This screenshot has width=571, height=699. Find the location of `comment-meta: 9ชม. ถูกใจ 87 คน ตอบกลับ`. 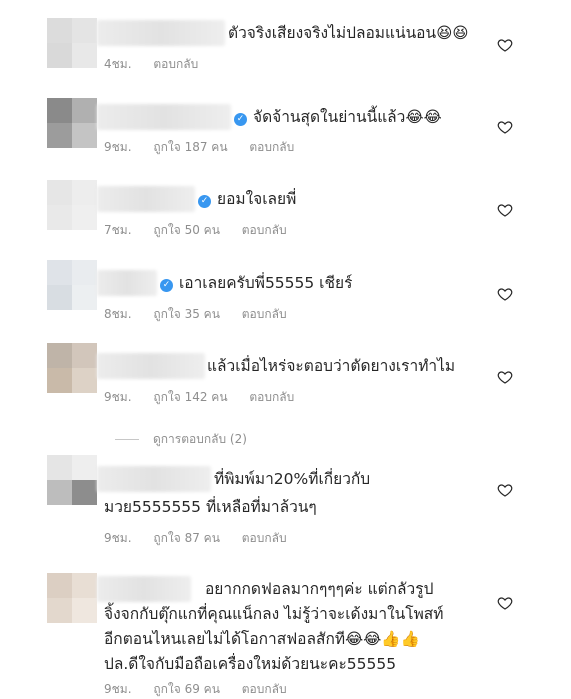

comment-meta: 9ชม. ถูกใจ 87 คน ตอบกลับ is located at coordinates (204, 538).